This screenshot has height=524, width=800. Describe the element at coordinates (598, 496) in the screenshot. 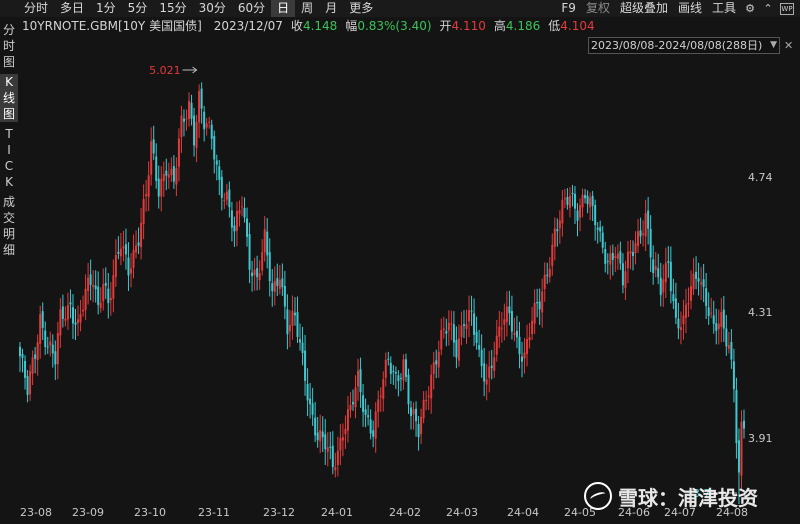

I see `snowball-logo-icon` at that location.